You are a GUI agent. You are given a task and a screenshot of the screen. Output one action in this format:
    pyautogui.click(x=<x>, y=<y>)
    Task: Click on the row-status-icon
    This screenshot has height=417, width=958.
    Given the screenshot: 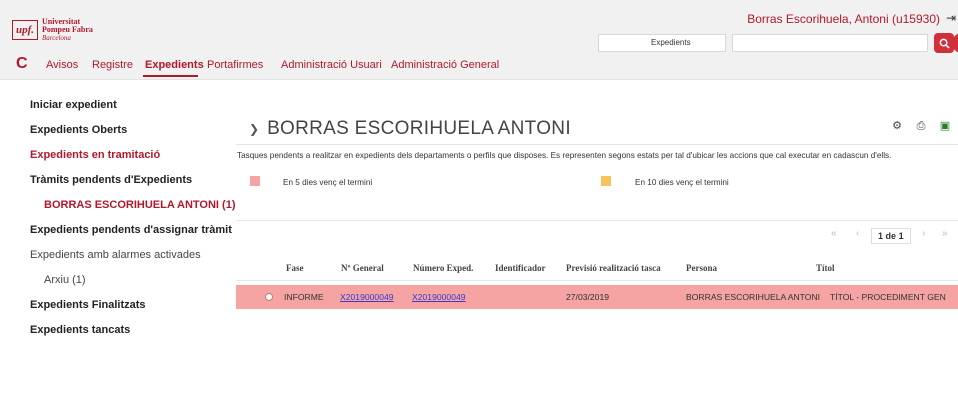 What is the action you would take?
    pyautogui.click(x=269, y=297)
    